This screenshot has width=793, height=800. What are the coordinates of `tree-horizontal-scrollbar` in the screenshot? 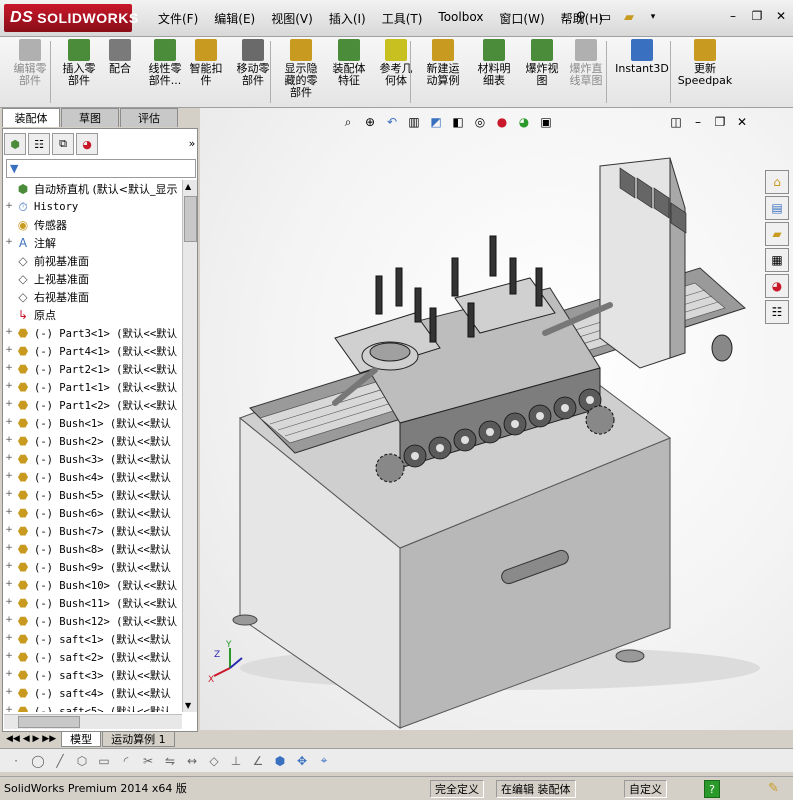 It's located at (93, 721).